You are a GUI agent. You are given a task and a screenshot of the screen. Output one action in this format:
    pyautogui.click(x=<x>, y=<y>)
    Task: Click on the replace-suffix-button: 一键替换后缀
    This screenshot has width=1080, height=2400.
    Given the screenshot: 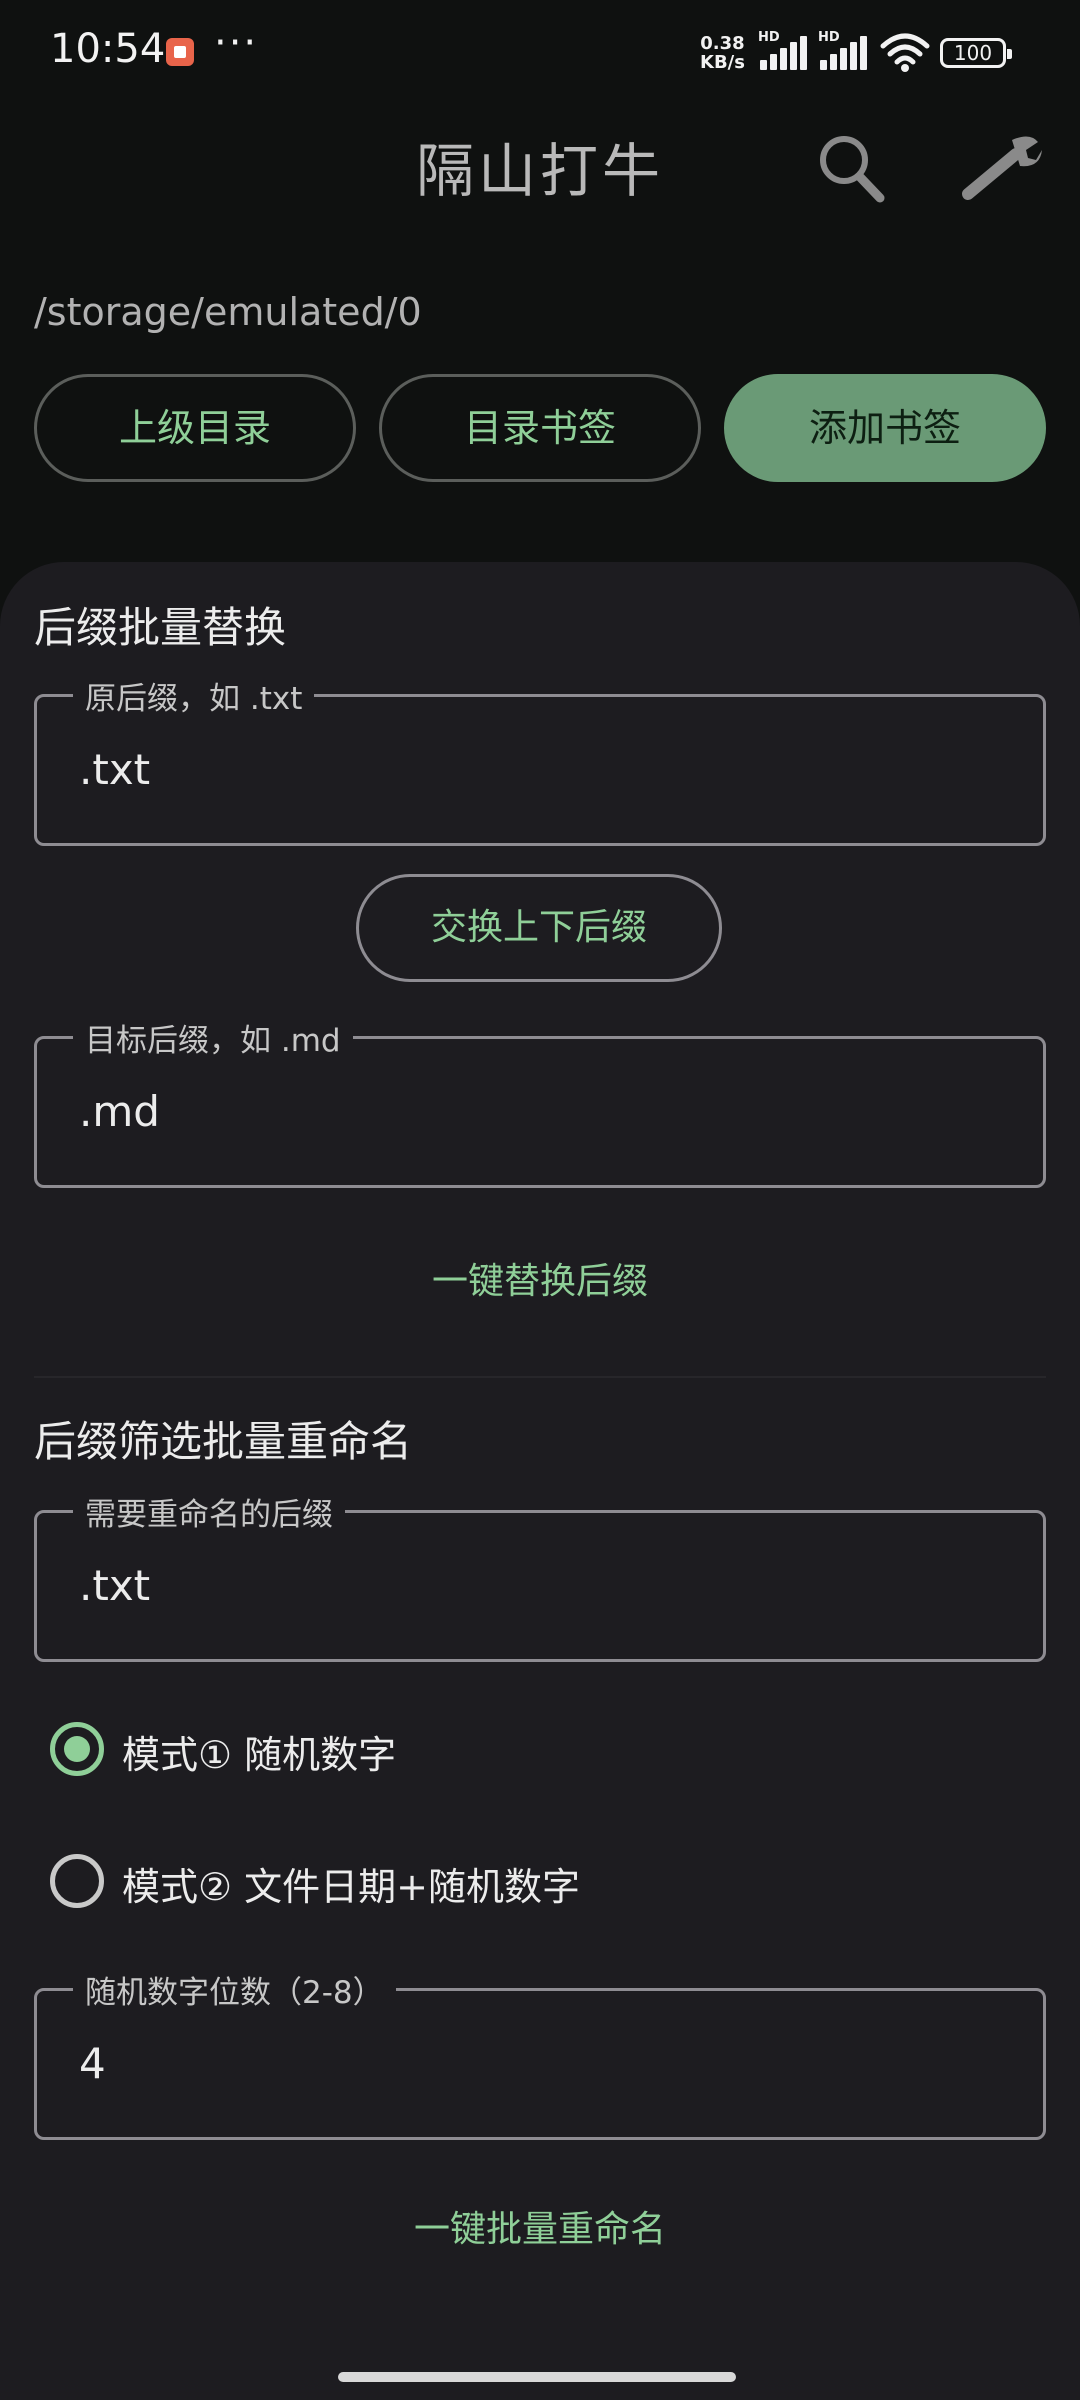 What is the action you would take?
    pyautogui.click(x=540, y=1278)
    